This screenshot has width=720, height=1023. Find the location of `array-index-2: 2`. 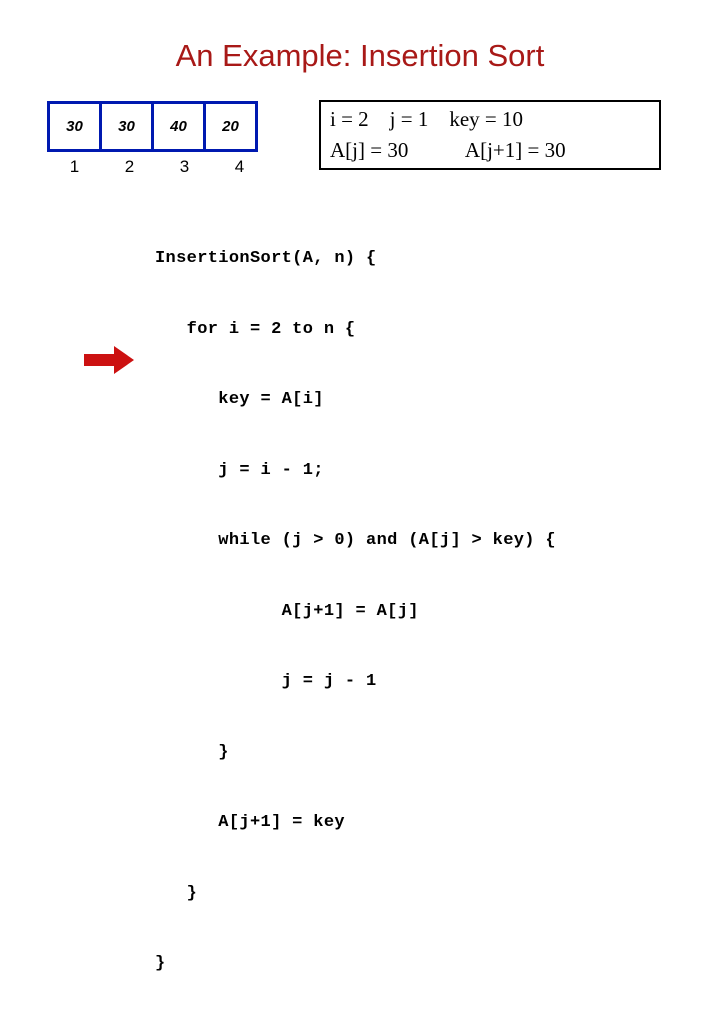

array-index-2: 2 is located at coordinates (129, 166).